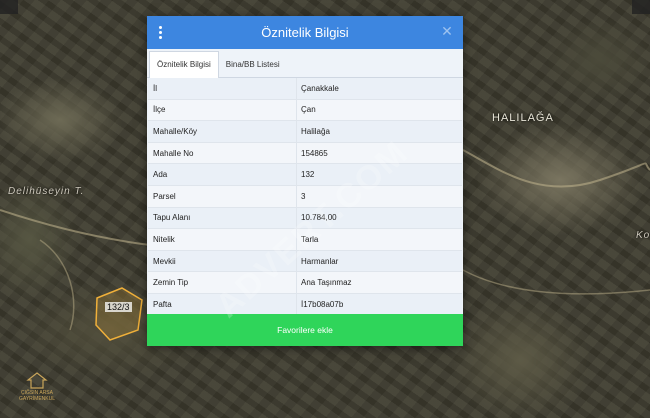 Image resolution: width=650 pixels, height=418 pixels. I want to click on logo-emblem-icon, so click(37, 380).